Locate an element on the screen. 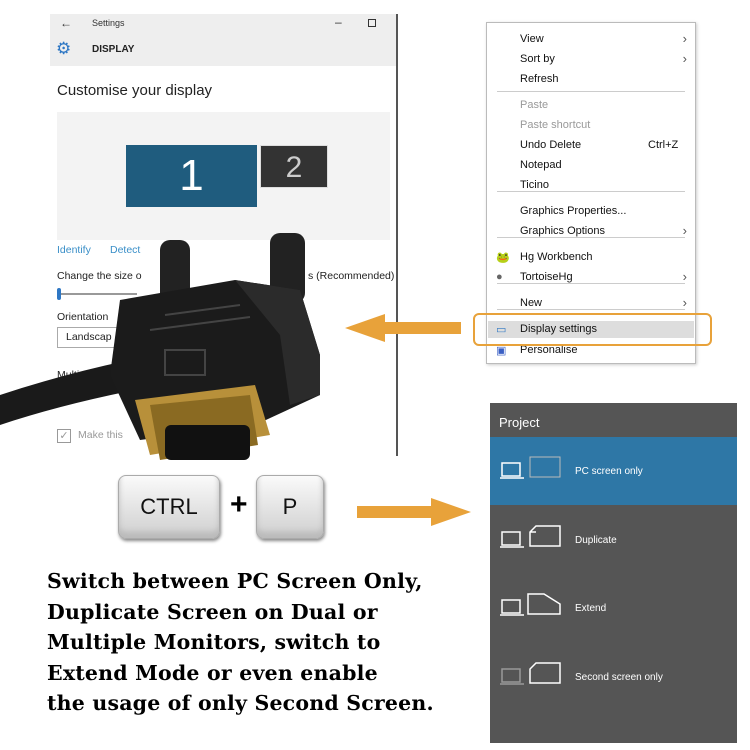 This screenshot has width=750, height=750. plus-sign: + is located at coordinates (239, 504).